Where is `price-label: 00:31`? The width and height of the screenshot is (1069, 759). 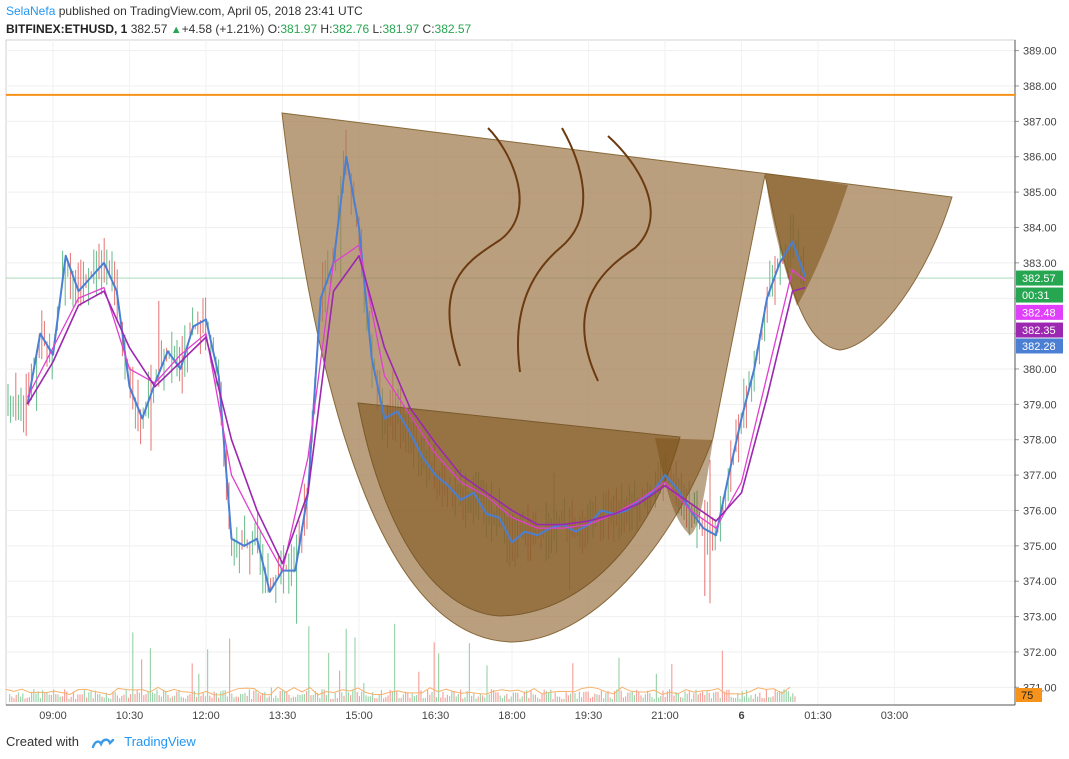
price-label: 00:31 is located at coordinates (1039, 295).